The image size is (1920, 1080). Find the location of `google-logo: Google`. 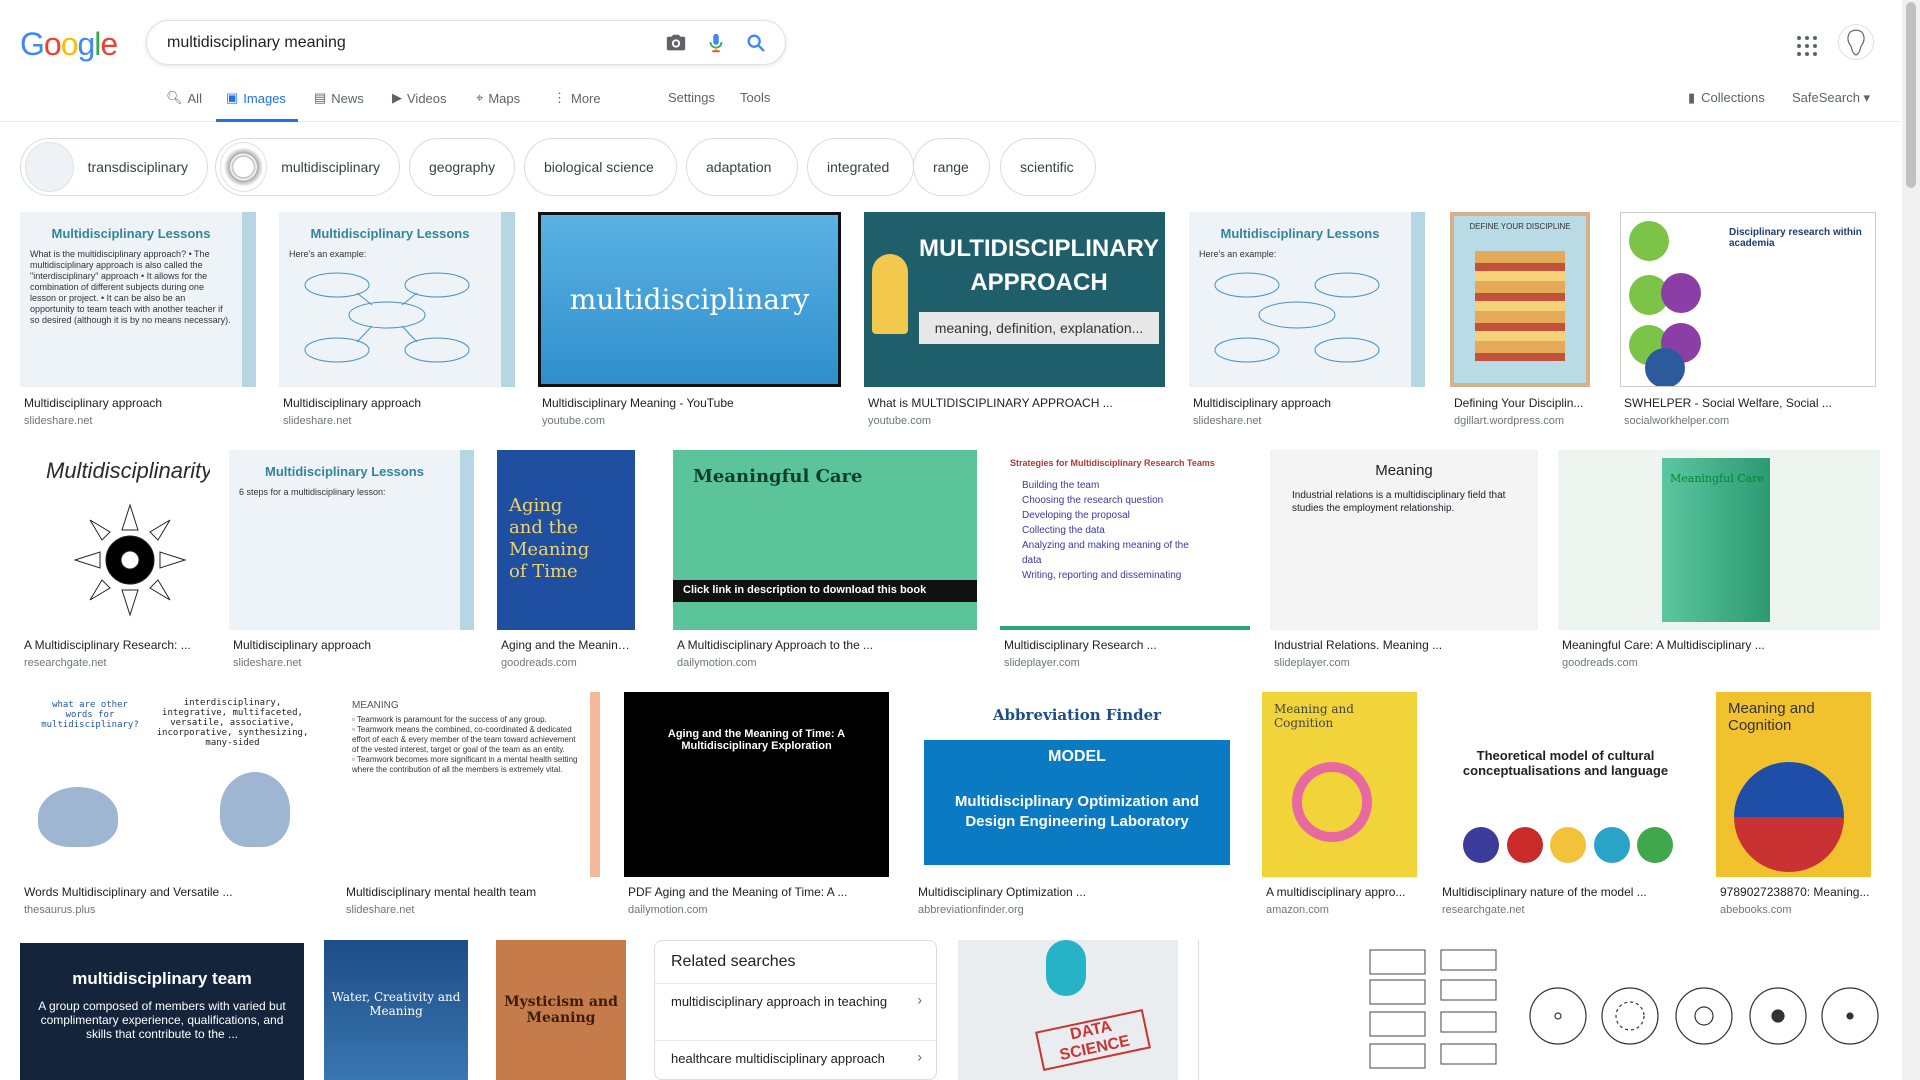

google-logo: Google is located at coordinates (69, 44).